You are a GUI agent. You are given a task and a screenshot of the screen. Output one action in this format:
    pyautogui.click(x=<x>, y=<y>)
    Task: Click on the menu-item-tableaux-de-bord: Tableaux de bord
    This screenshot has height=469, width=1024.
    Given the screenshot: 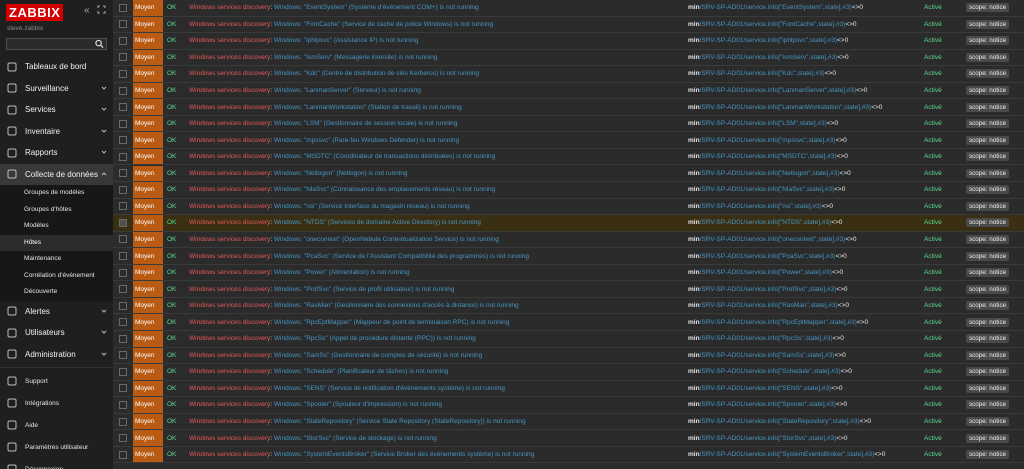 What is the action you would take?
    pyautogui.click(x=56, y=67)
    